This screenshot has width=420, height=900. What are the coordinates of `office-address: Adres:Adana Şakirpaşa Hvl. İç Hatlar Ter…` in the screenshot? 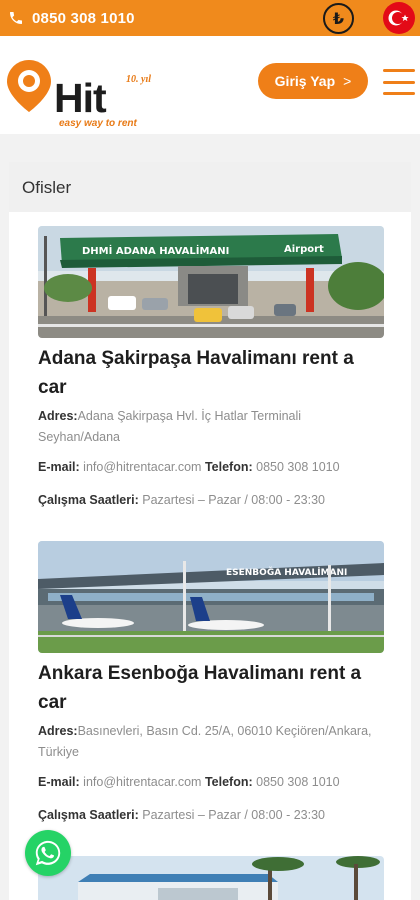 It's located at (211, 427).